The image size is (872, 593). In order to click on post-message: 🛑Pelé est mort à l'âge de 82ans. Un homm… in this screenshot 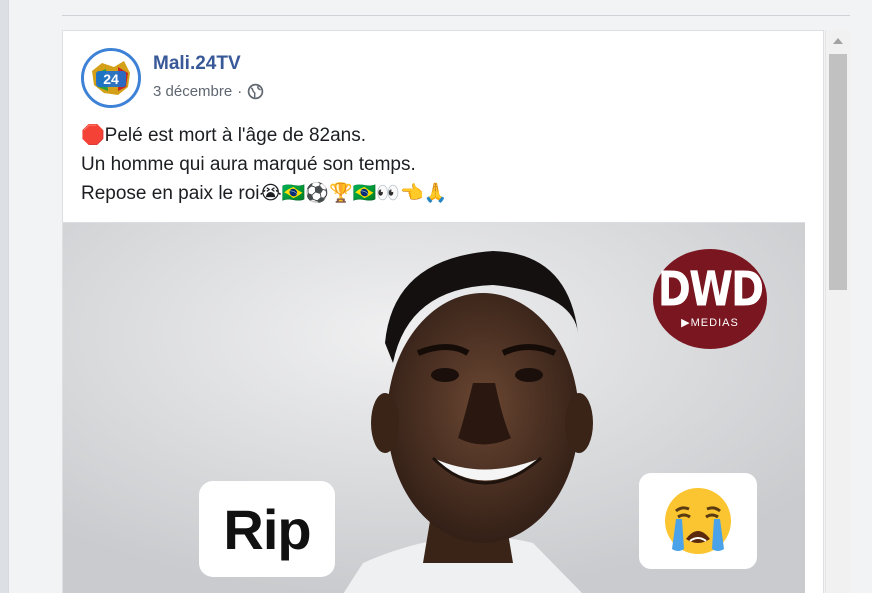, I will do `click(441, 164)`.